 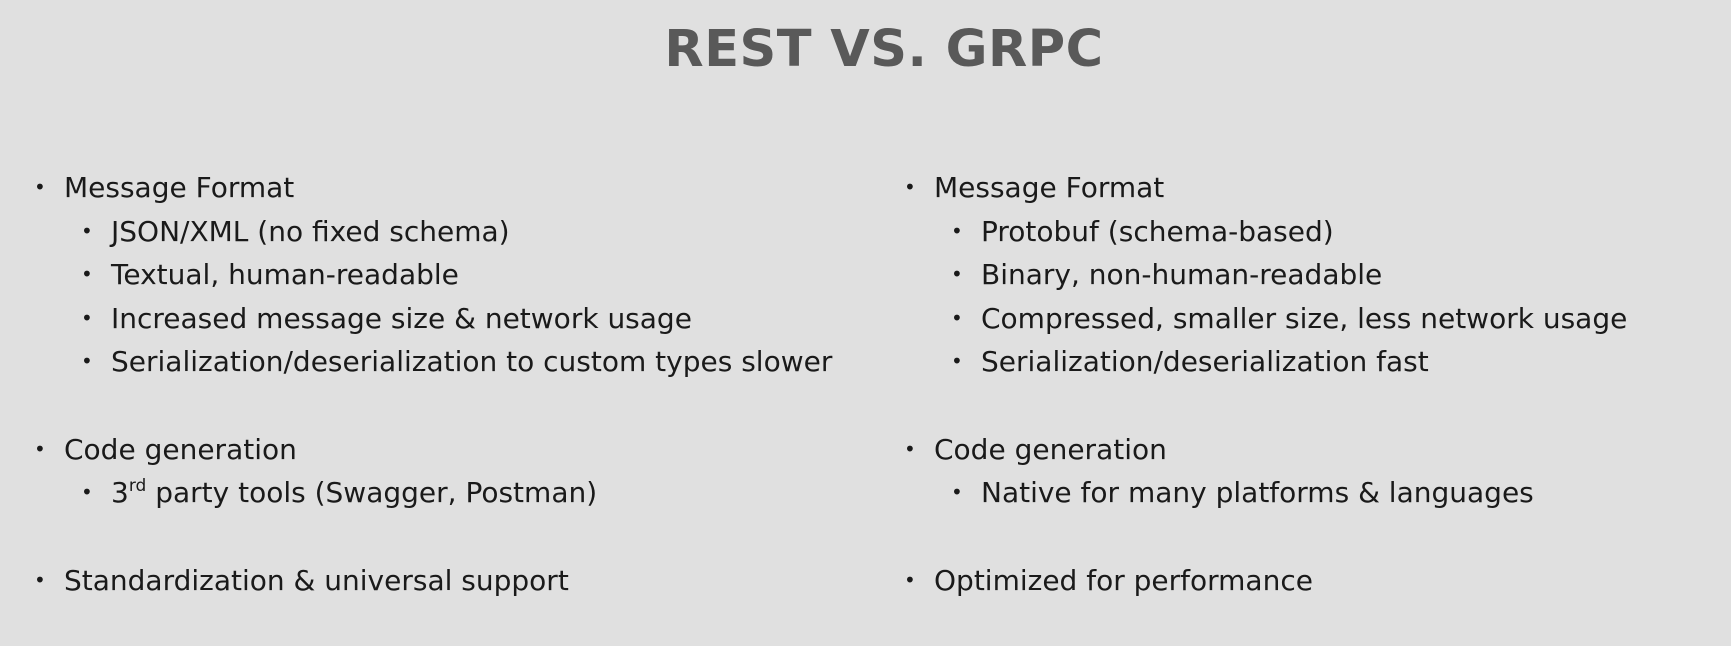 I want to click on grpc-code-generation-label: Code generation, so click(x=1050, y=449).